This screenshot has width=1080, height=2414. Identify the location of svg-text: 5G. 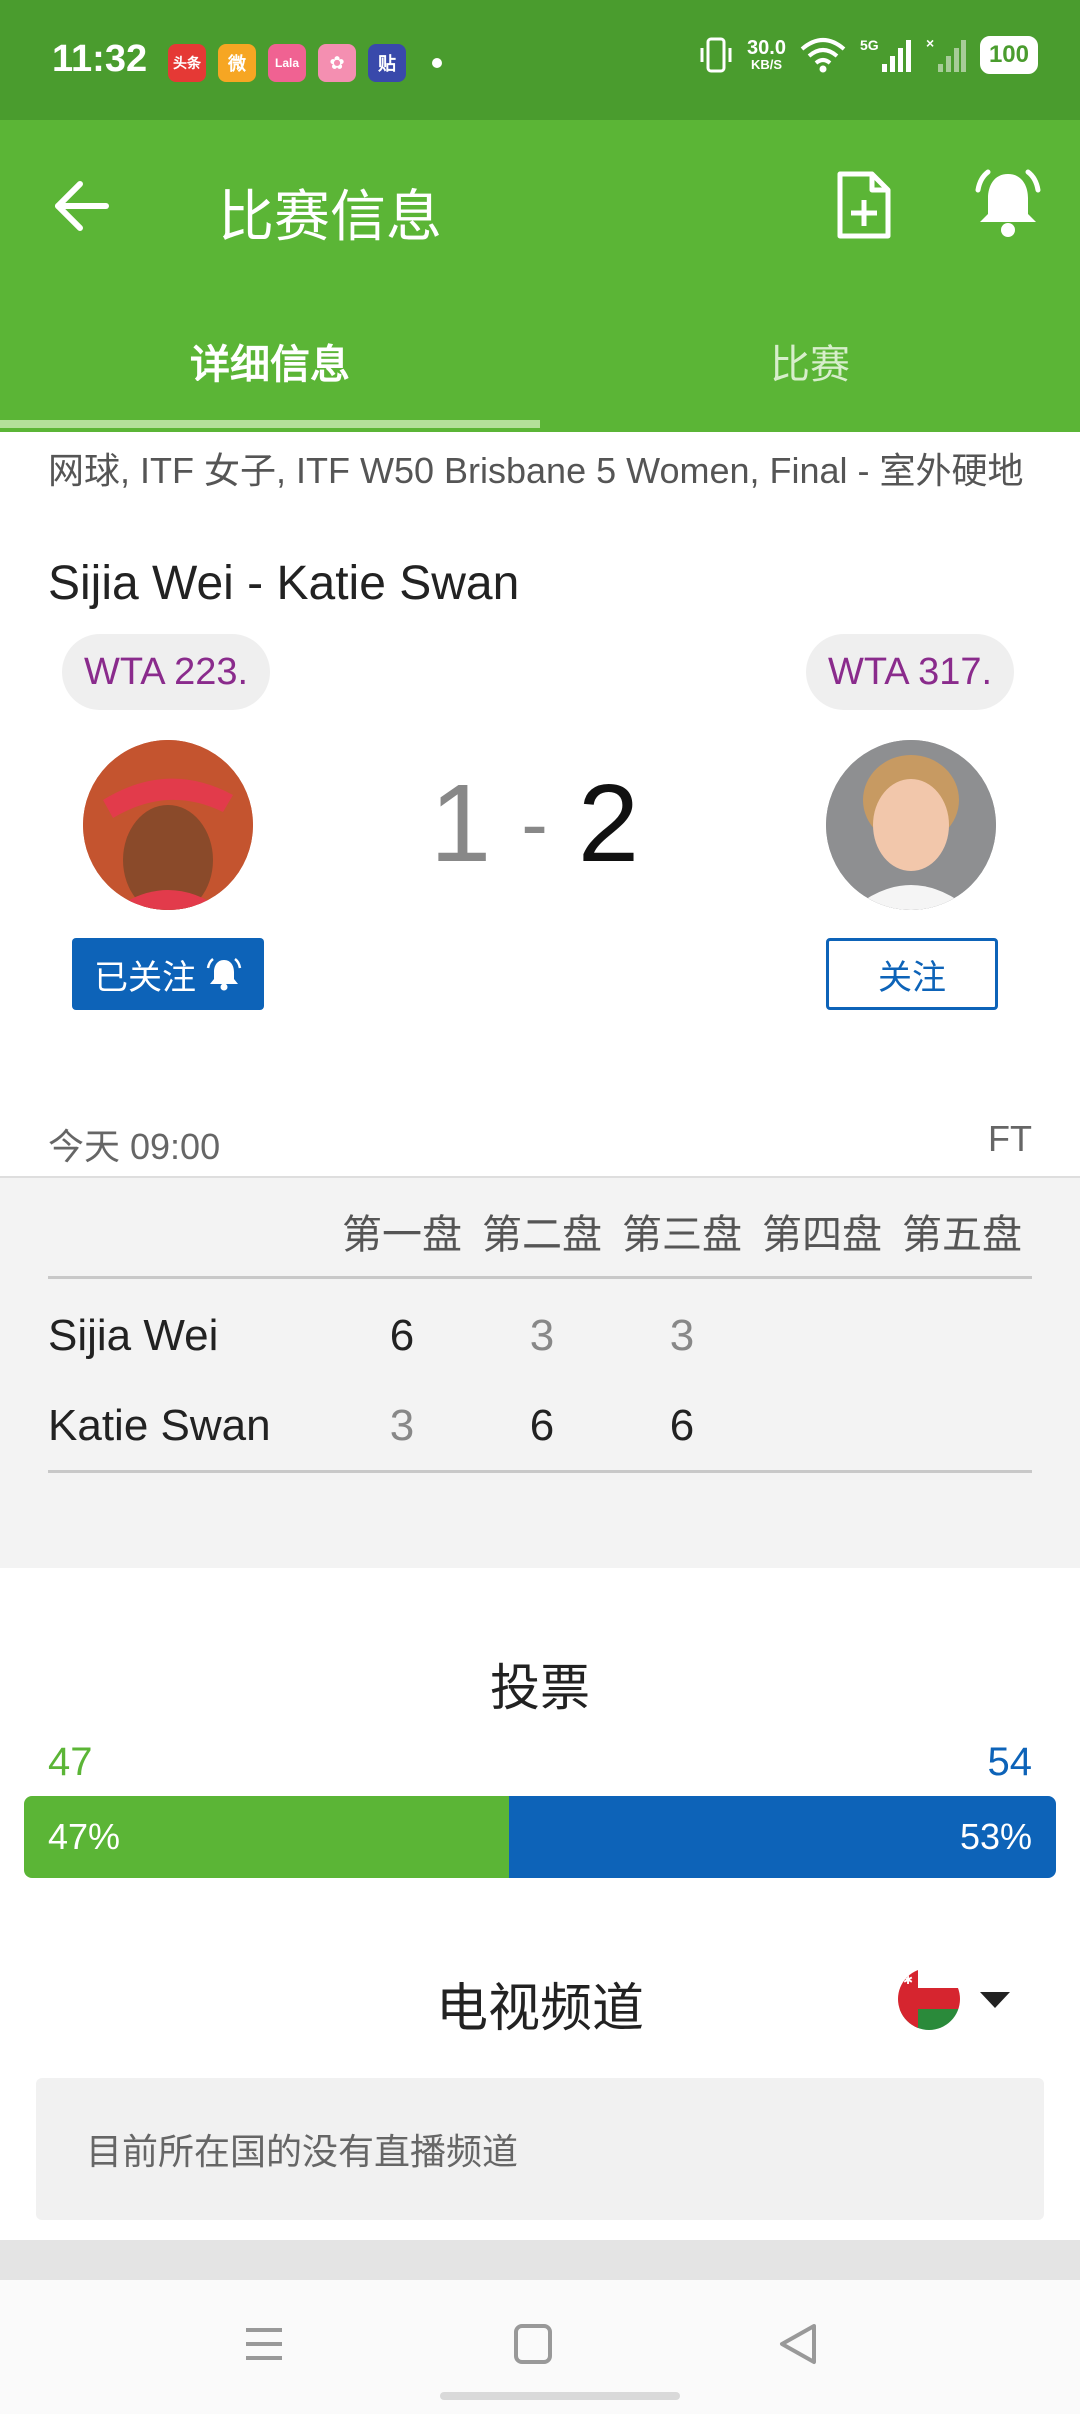
(869, 45).